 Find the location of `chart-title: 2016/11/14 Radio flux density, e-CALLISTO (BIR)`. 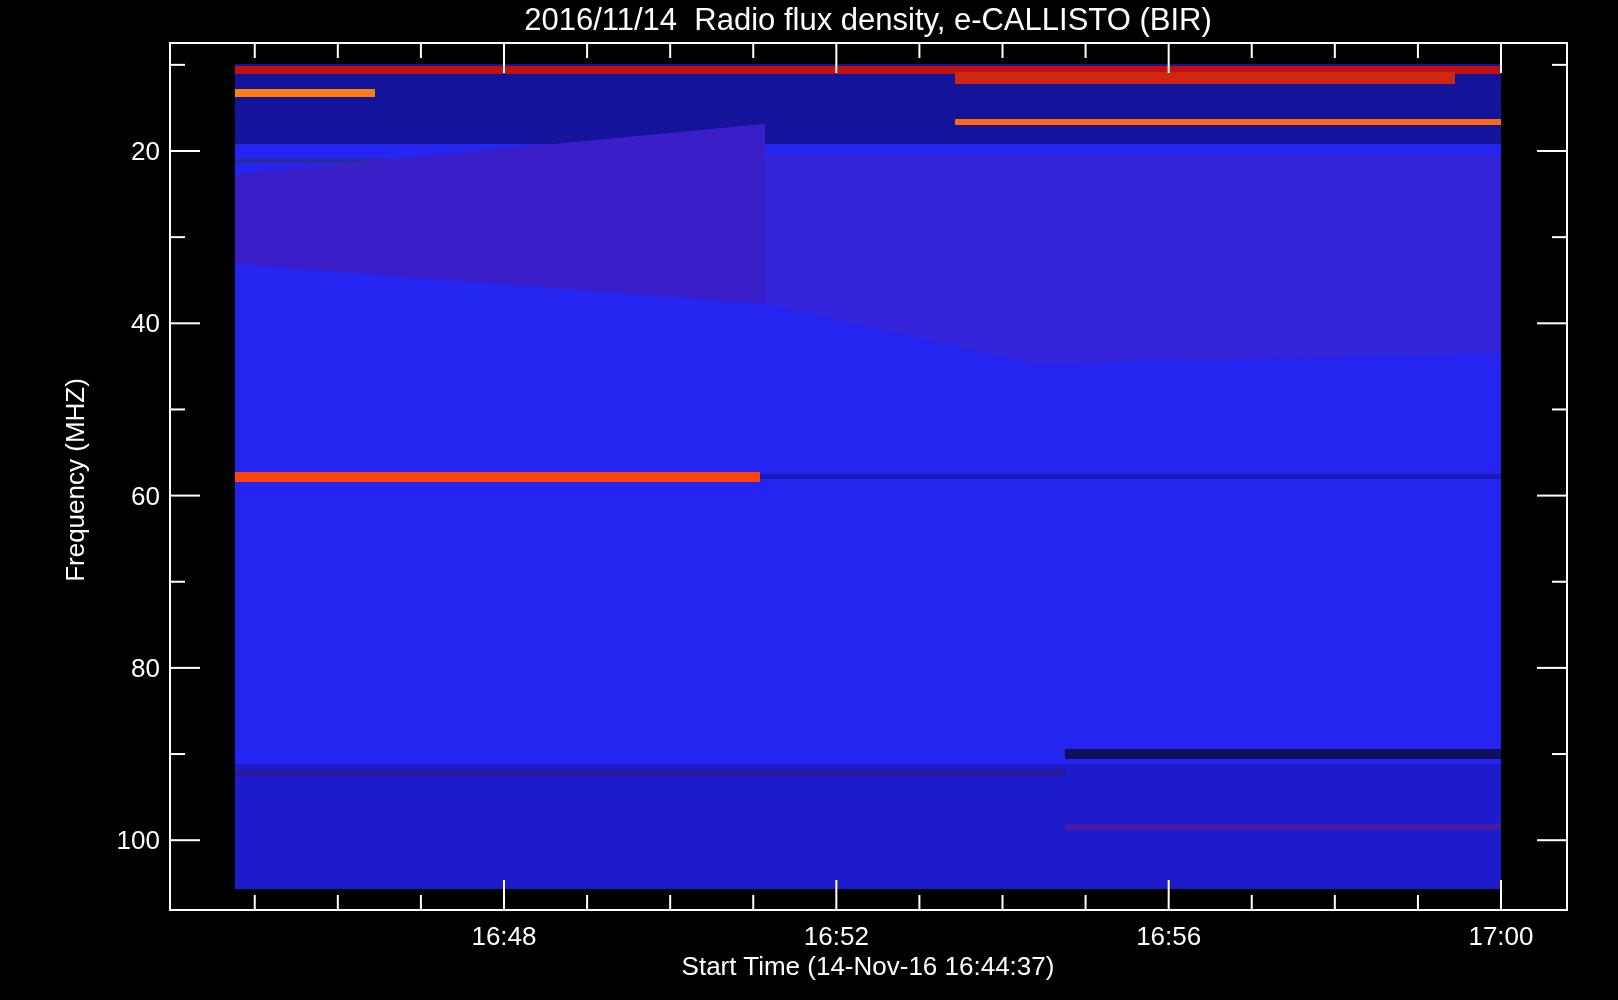

chart-title: 2016/11/14 Radio flux density, e-CALLISTO (BIR) is located at coordinates (868, 19).